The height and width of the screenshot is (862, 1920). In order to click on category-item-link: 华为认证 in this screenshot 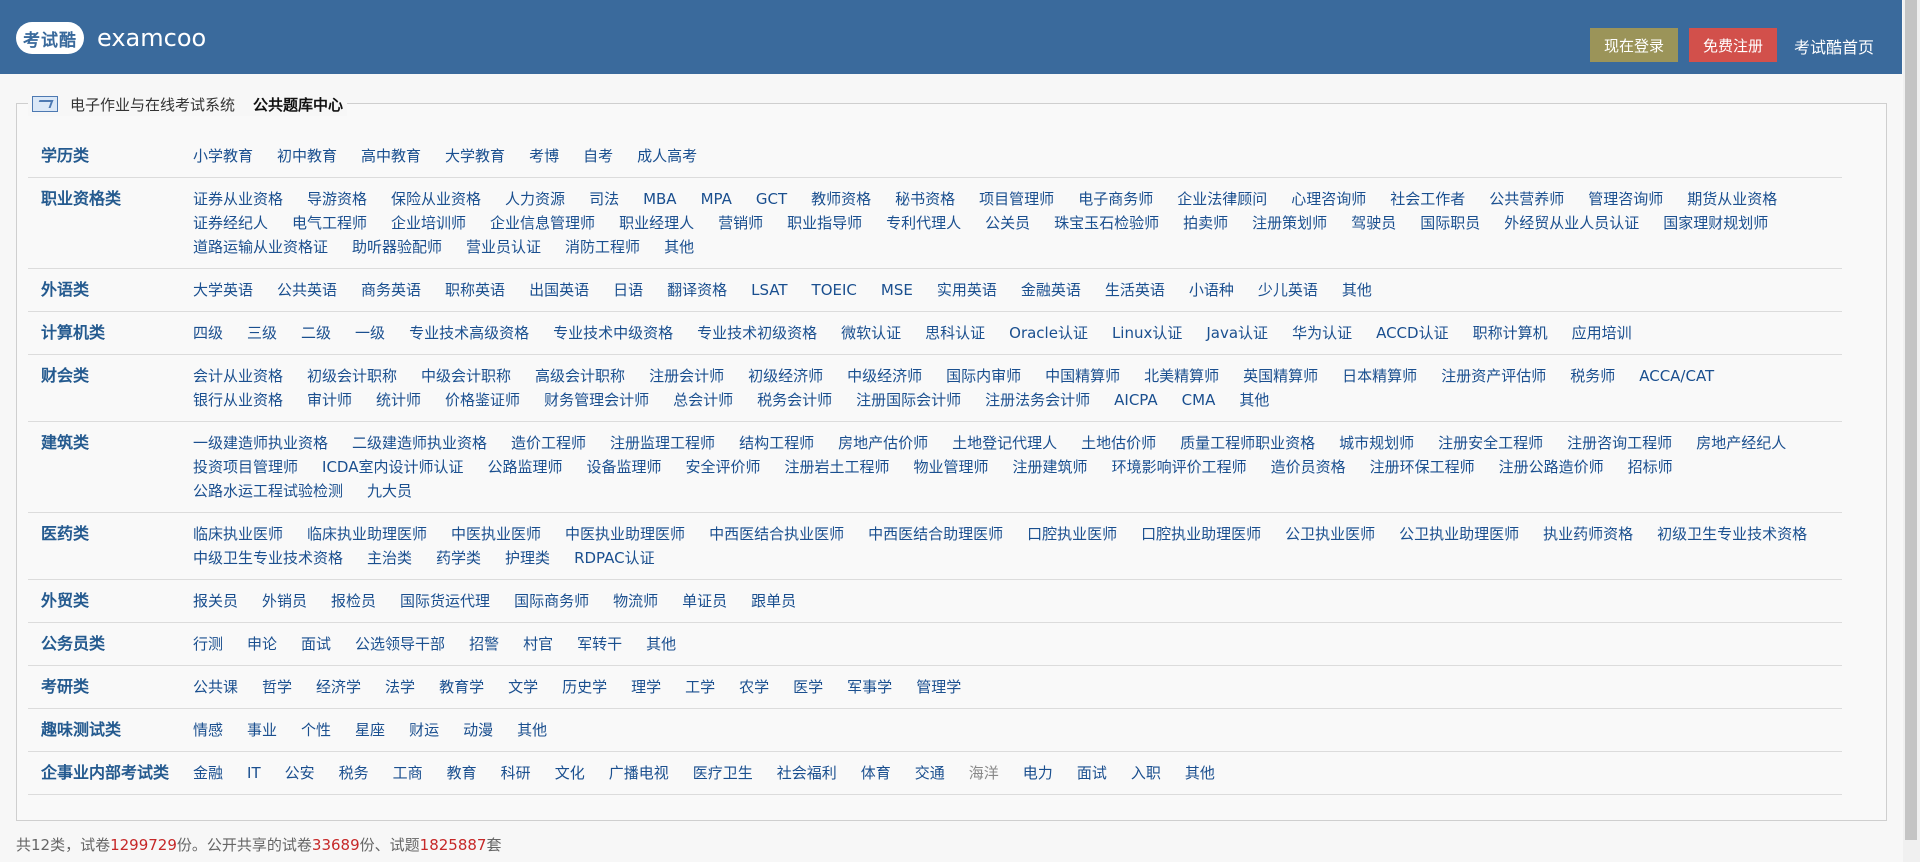, I will do `click(1322, 333)`.